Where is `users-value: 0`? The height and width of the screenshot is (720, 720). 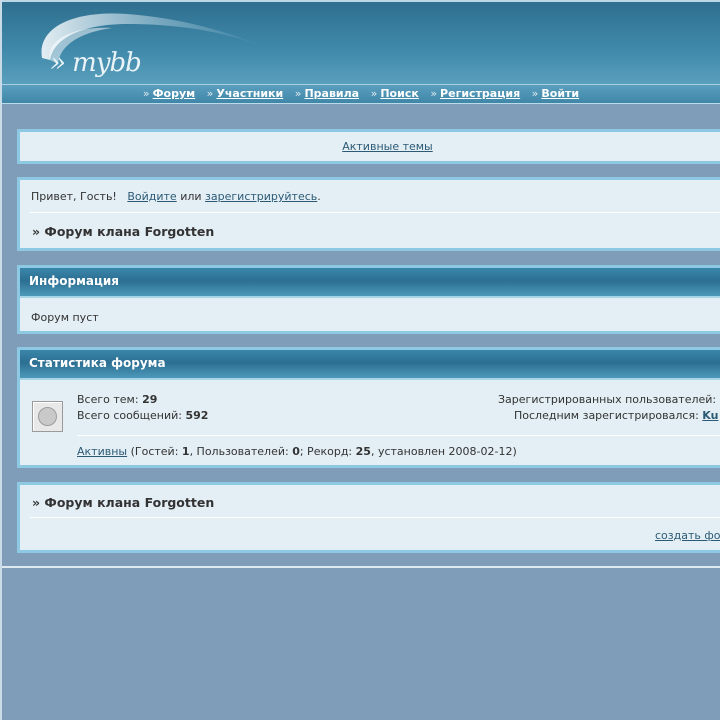 users-value: 0 is located at coordinates (296, 451).